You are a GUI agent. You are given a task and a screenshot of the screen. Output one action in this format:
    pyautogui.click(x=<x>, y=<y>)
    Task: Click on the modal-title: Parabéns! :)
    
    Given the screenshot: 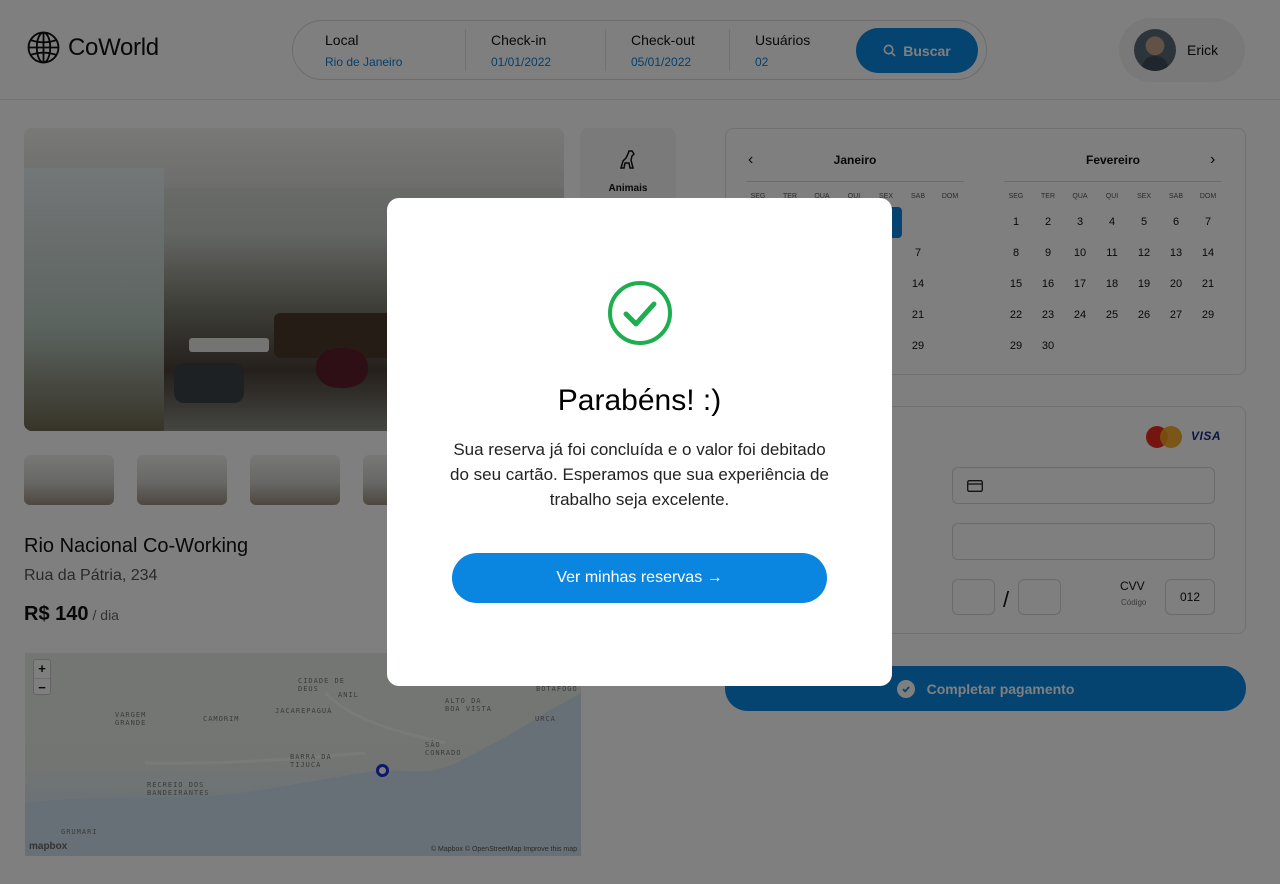 What is the action you would take?
    pyautogui.click(x=639, y=400)
    